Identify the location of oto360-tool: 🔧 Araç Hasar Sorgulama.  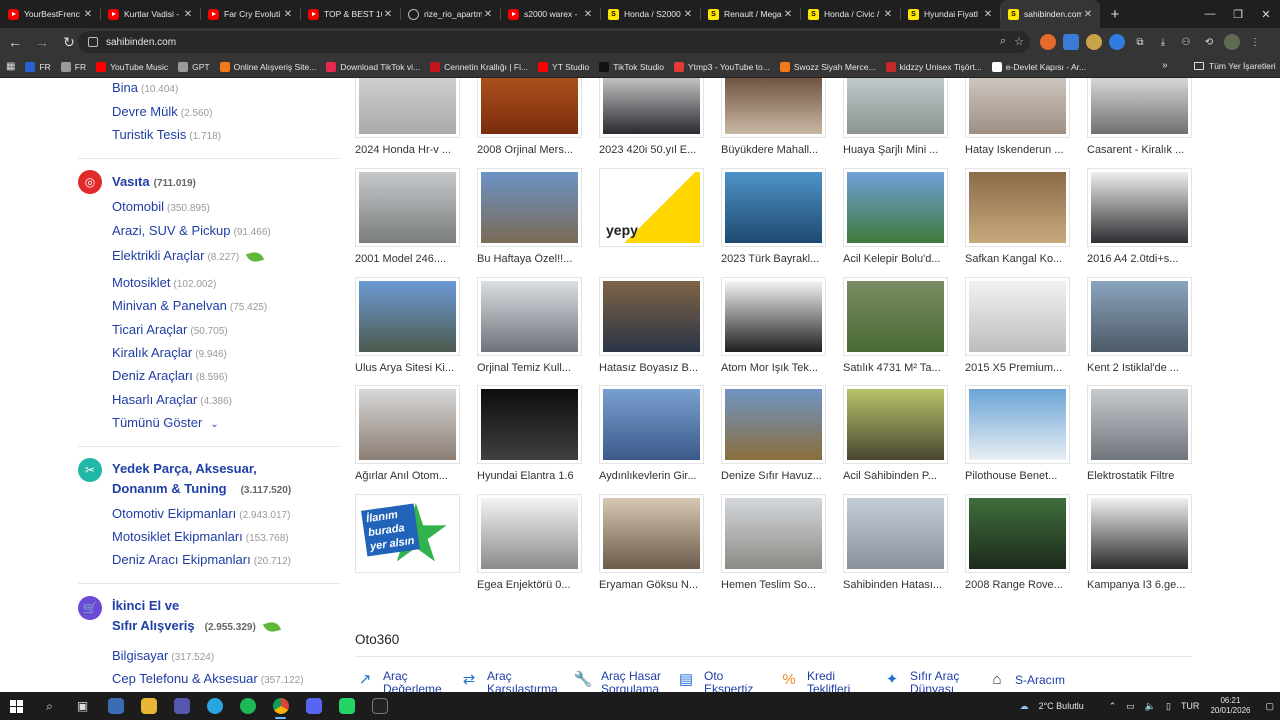
(617, 681).